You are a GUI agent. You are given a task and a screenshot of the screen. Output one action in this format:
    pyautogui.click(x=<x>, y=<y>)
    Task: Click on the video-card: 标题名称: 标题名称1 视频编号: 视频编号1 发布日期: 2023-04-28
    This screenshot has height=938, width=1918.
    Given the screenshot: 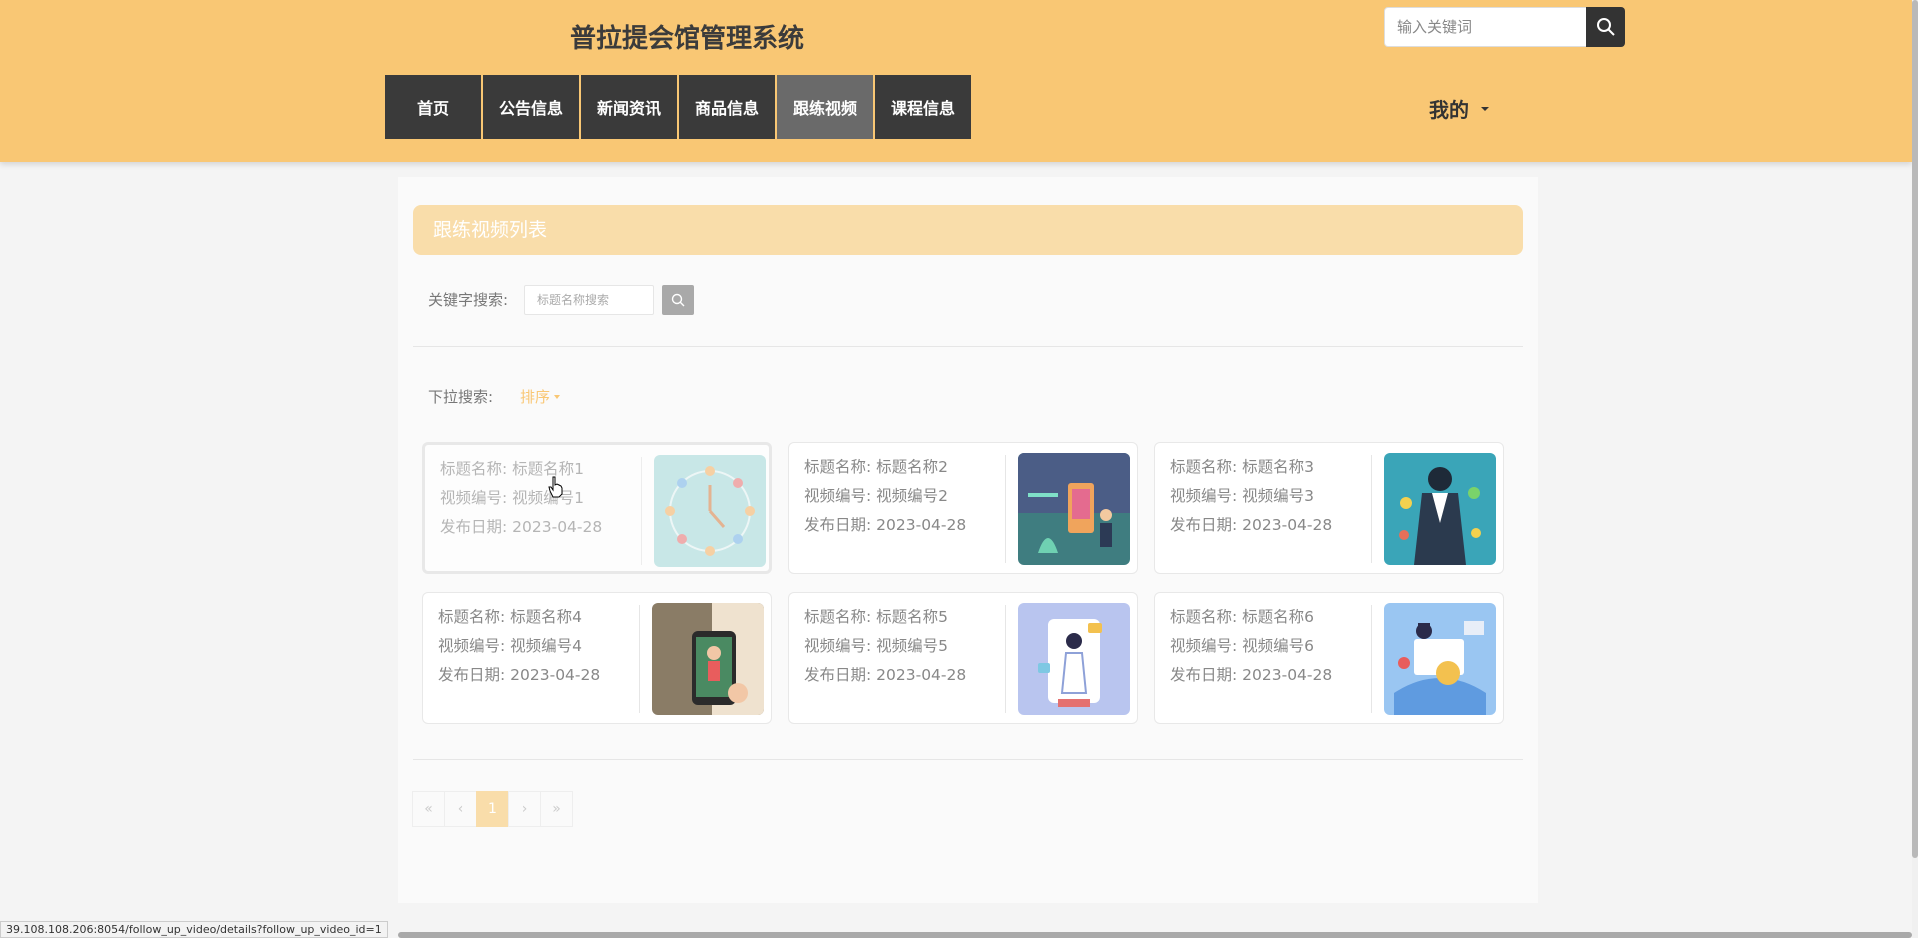 What is the action you would take?
    pyautogui.click(x=597, y=508)
    